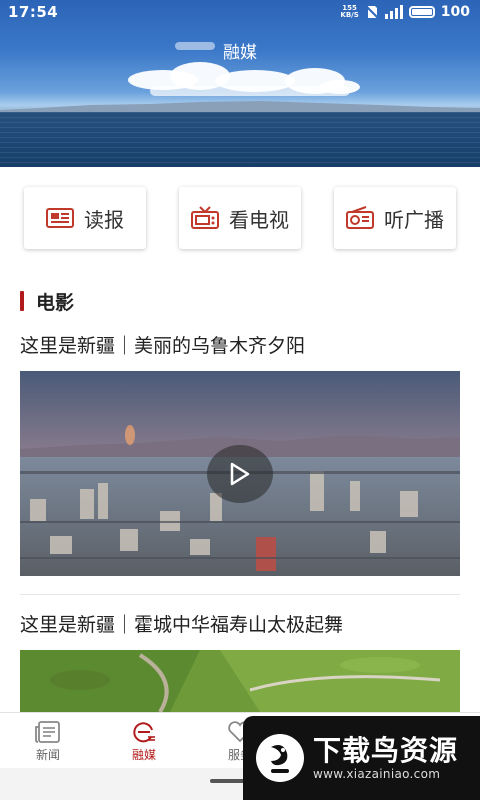 This screenshot has width=480, height=800. What do you see at coordinates (143, 755) in the screenshot?
I see `tab-media-label: 融媒` at bounding box center [143, 755].